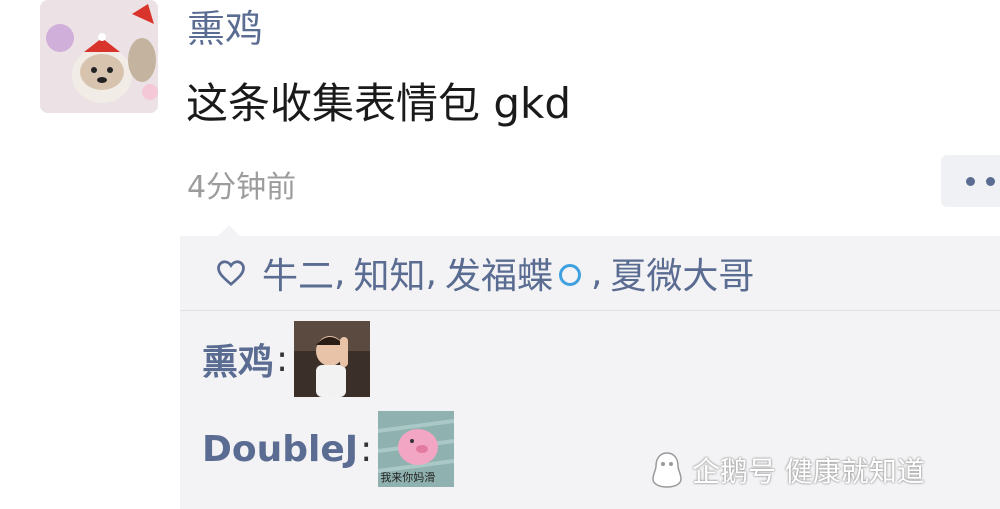 The image size is (1000, 509). What do you see at coordinates (332, 359) in the screenshot?
I see `baby-sticker` at bounding box center [332, 359].